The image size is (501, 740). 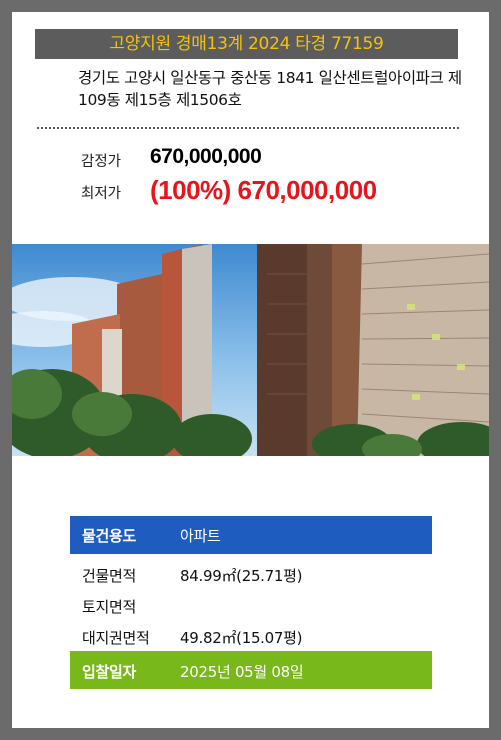 I want to click on minimum-price-label: 최저가, so click(x=101, y=194).